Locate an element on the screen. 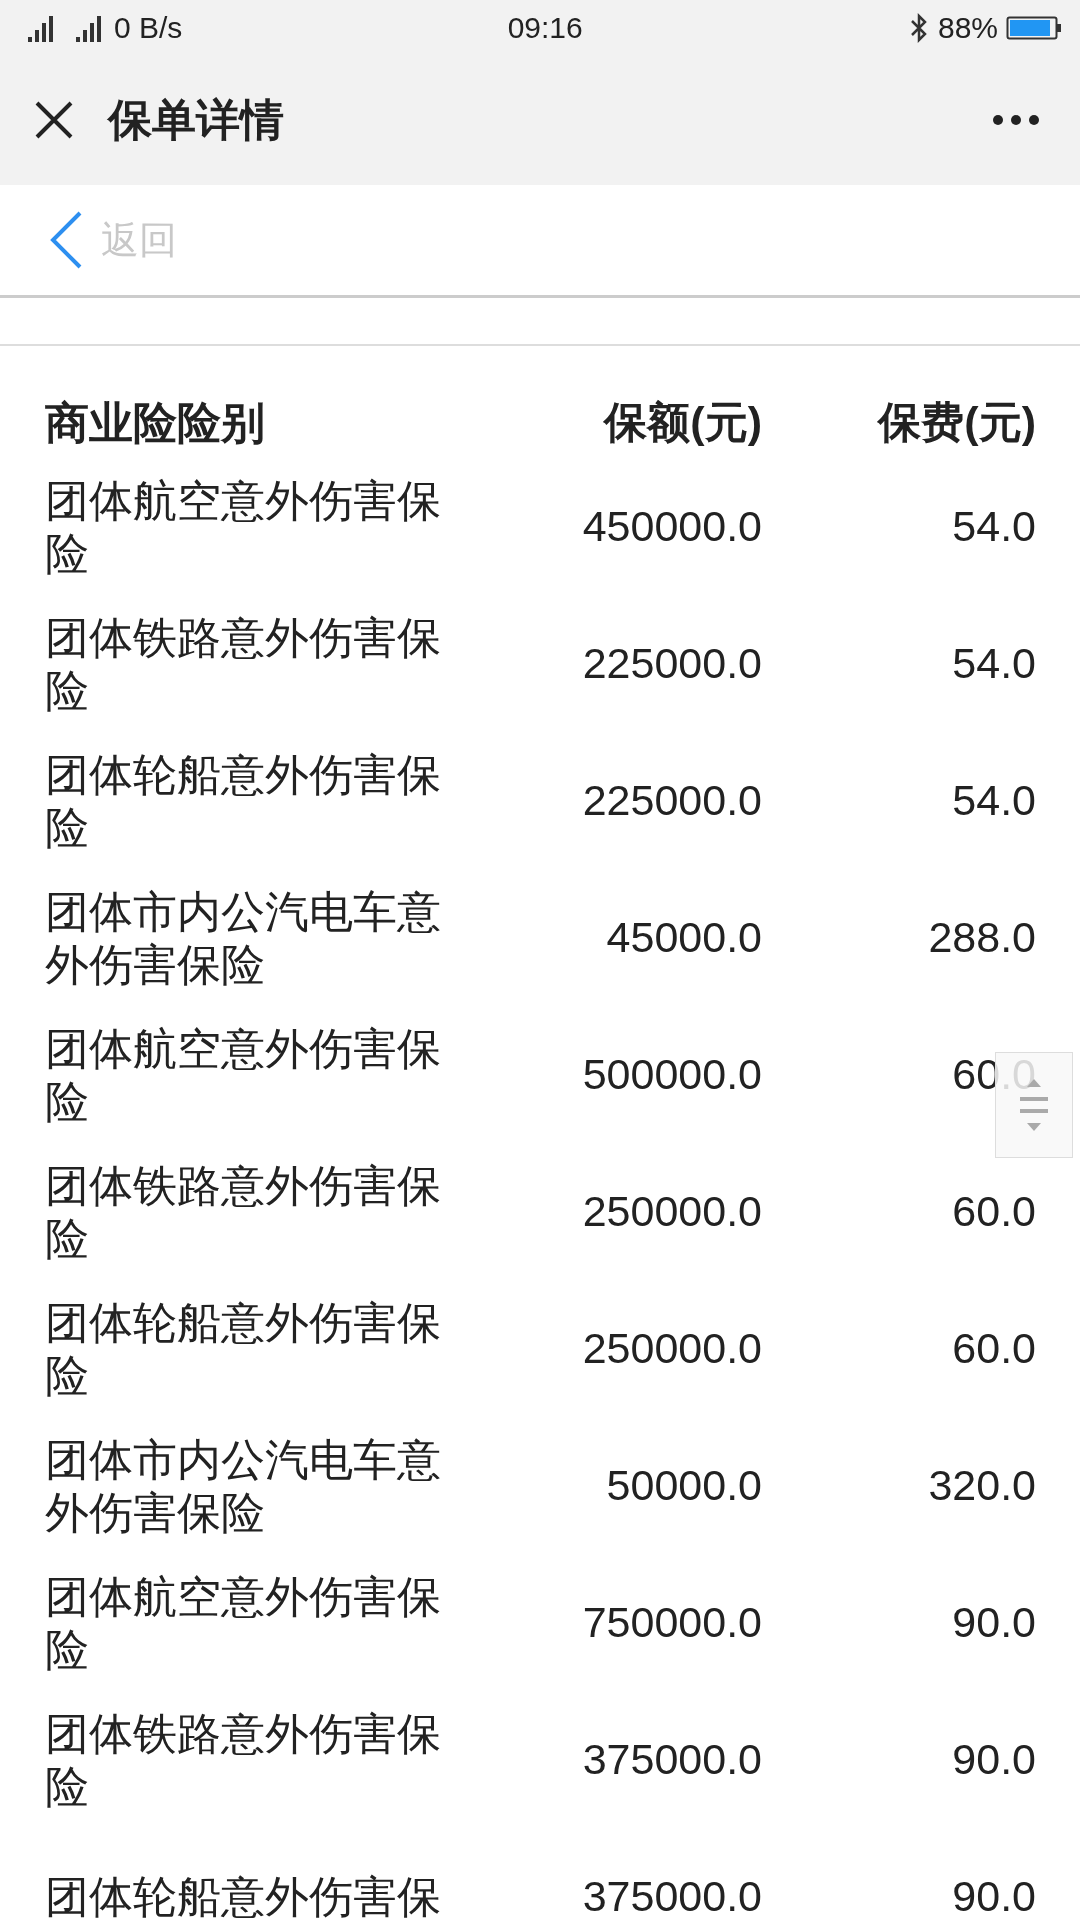 Image resolution: width=1080 pixels, height=1920 pixels. column-header: 保费(元) is located at coordinates (956, 422).